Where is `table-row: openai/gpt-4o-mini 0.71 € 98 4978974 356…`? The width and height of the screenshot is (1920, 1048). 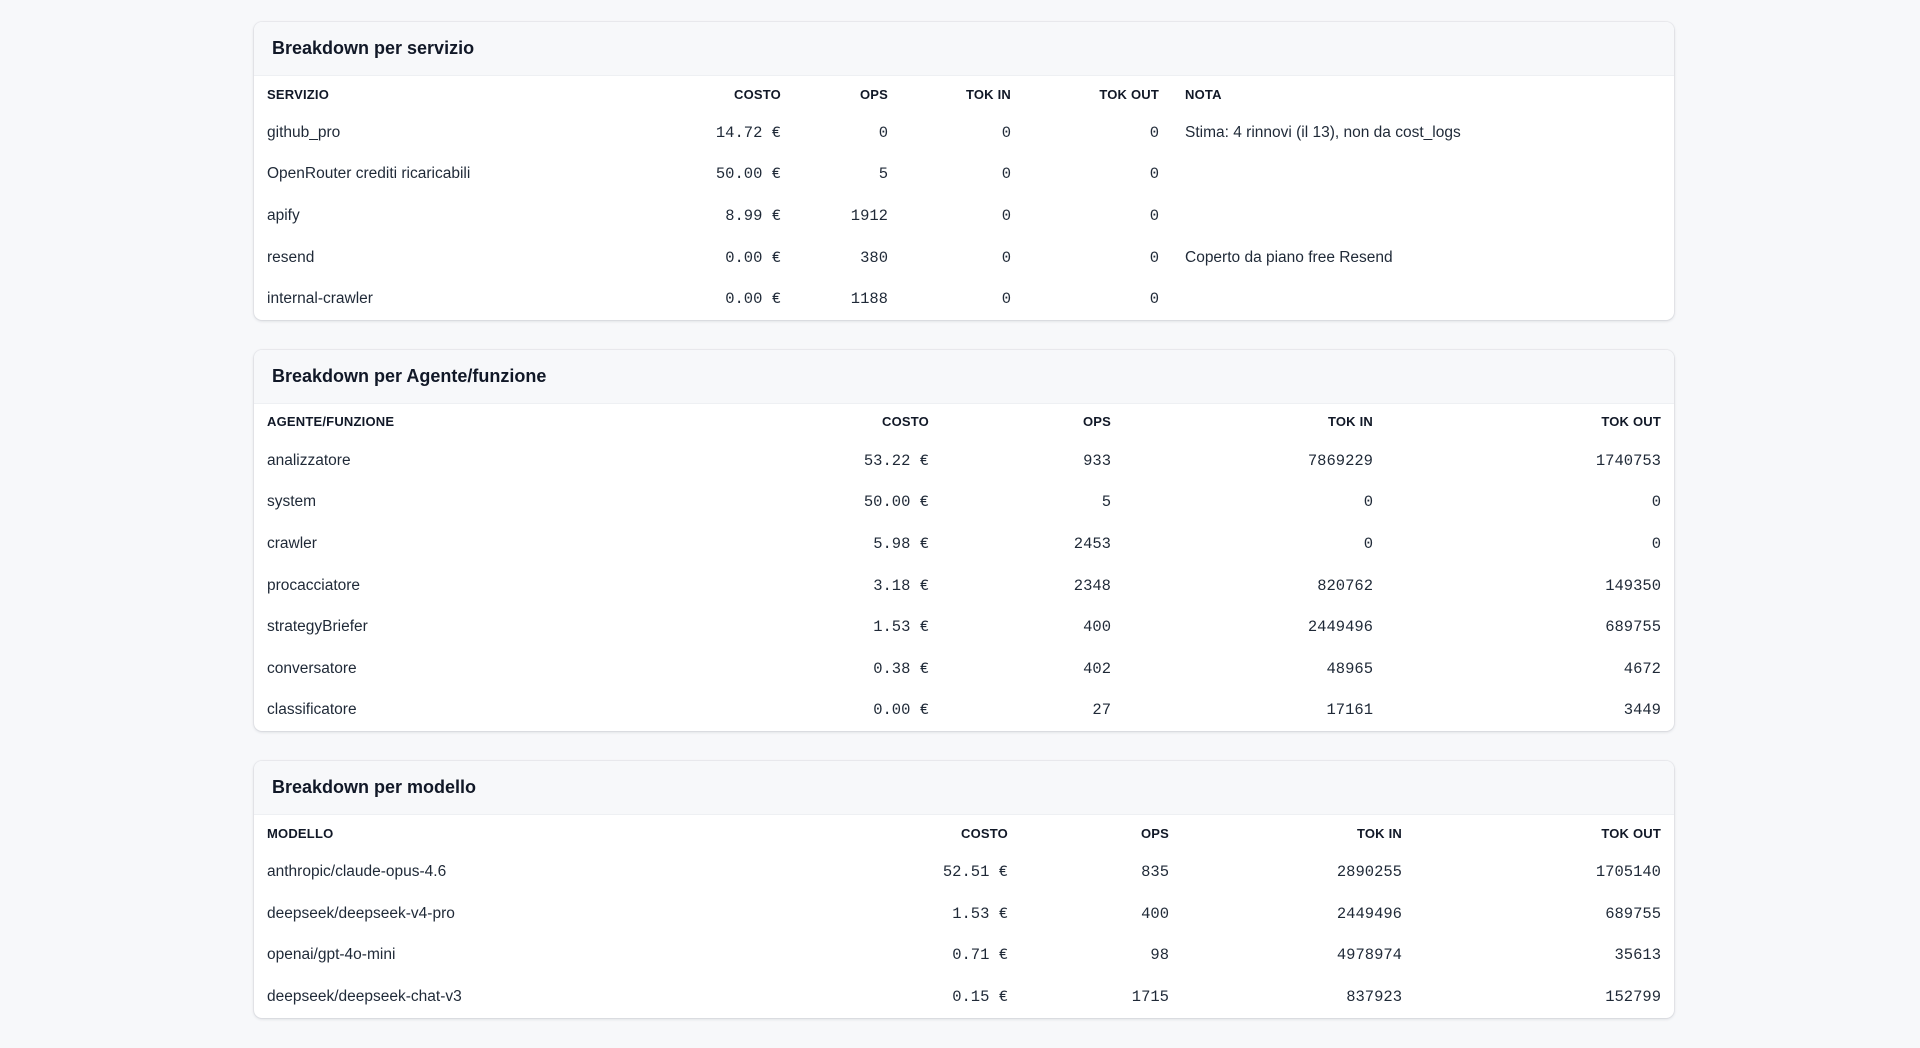
table-row: openai/gpt-4o-mini 0.71 € 98 4978974 356… is located at coordinates (964, 955).